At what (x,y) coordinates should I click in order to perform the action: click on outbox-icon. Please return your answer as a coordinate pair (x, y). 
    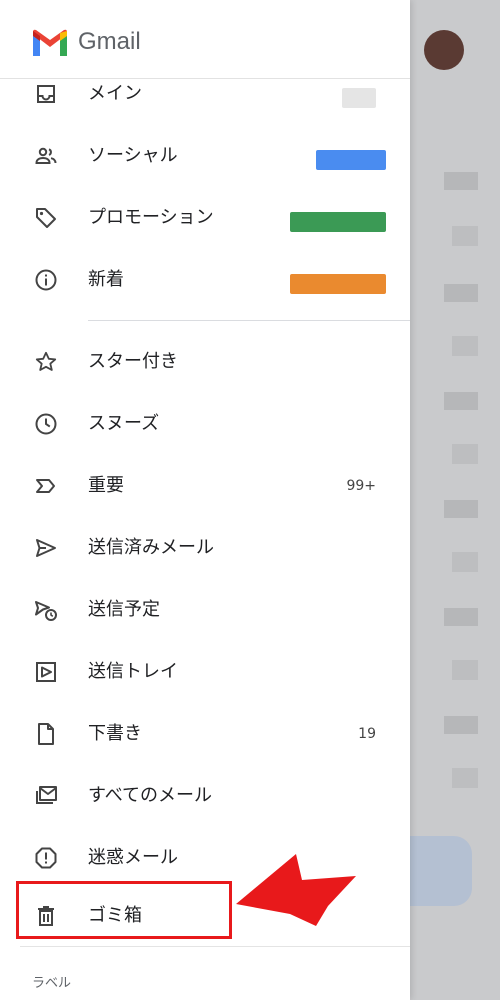
    Looking at the image, I should click on (46, 672).